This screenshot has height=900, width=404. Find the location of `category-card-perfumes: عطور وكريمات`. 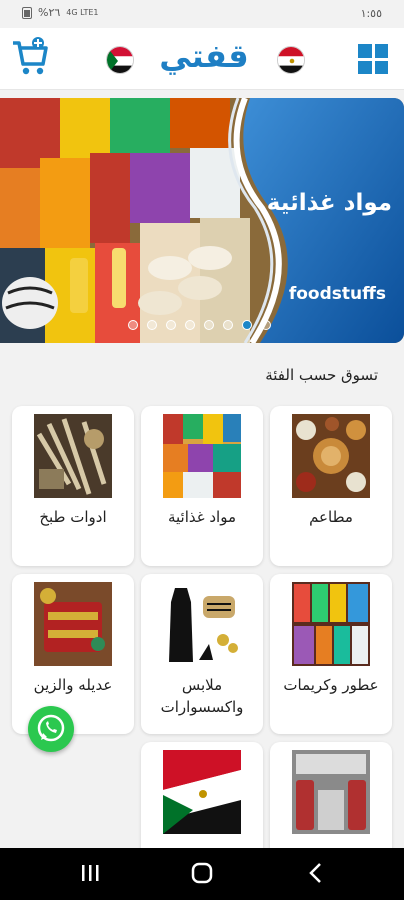

category-card-perfumes: عطور وكريمات is located at coordinates (331, 654).